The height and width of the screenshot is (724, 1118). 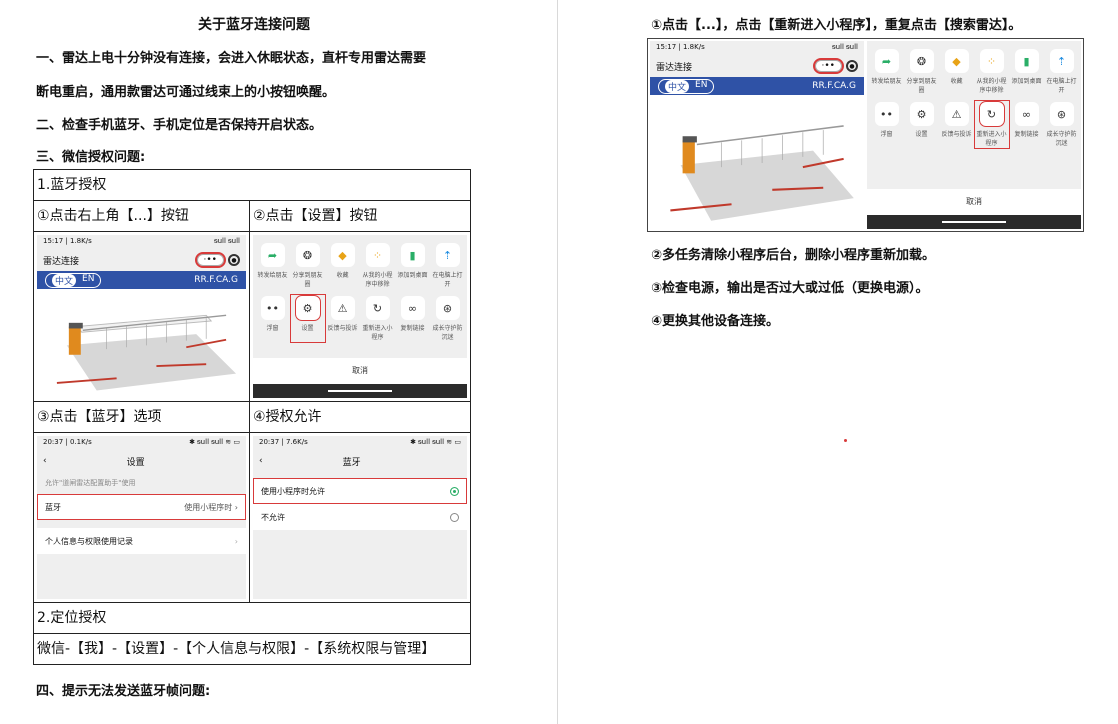 What do you see at coordinates (252, 649) in the screenshot?
I see `location-path: 微信-【我】-【设置】-【个人信息与权限】-【系统权限与管理】` at bounding box center [252, 649].